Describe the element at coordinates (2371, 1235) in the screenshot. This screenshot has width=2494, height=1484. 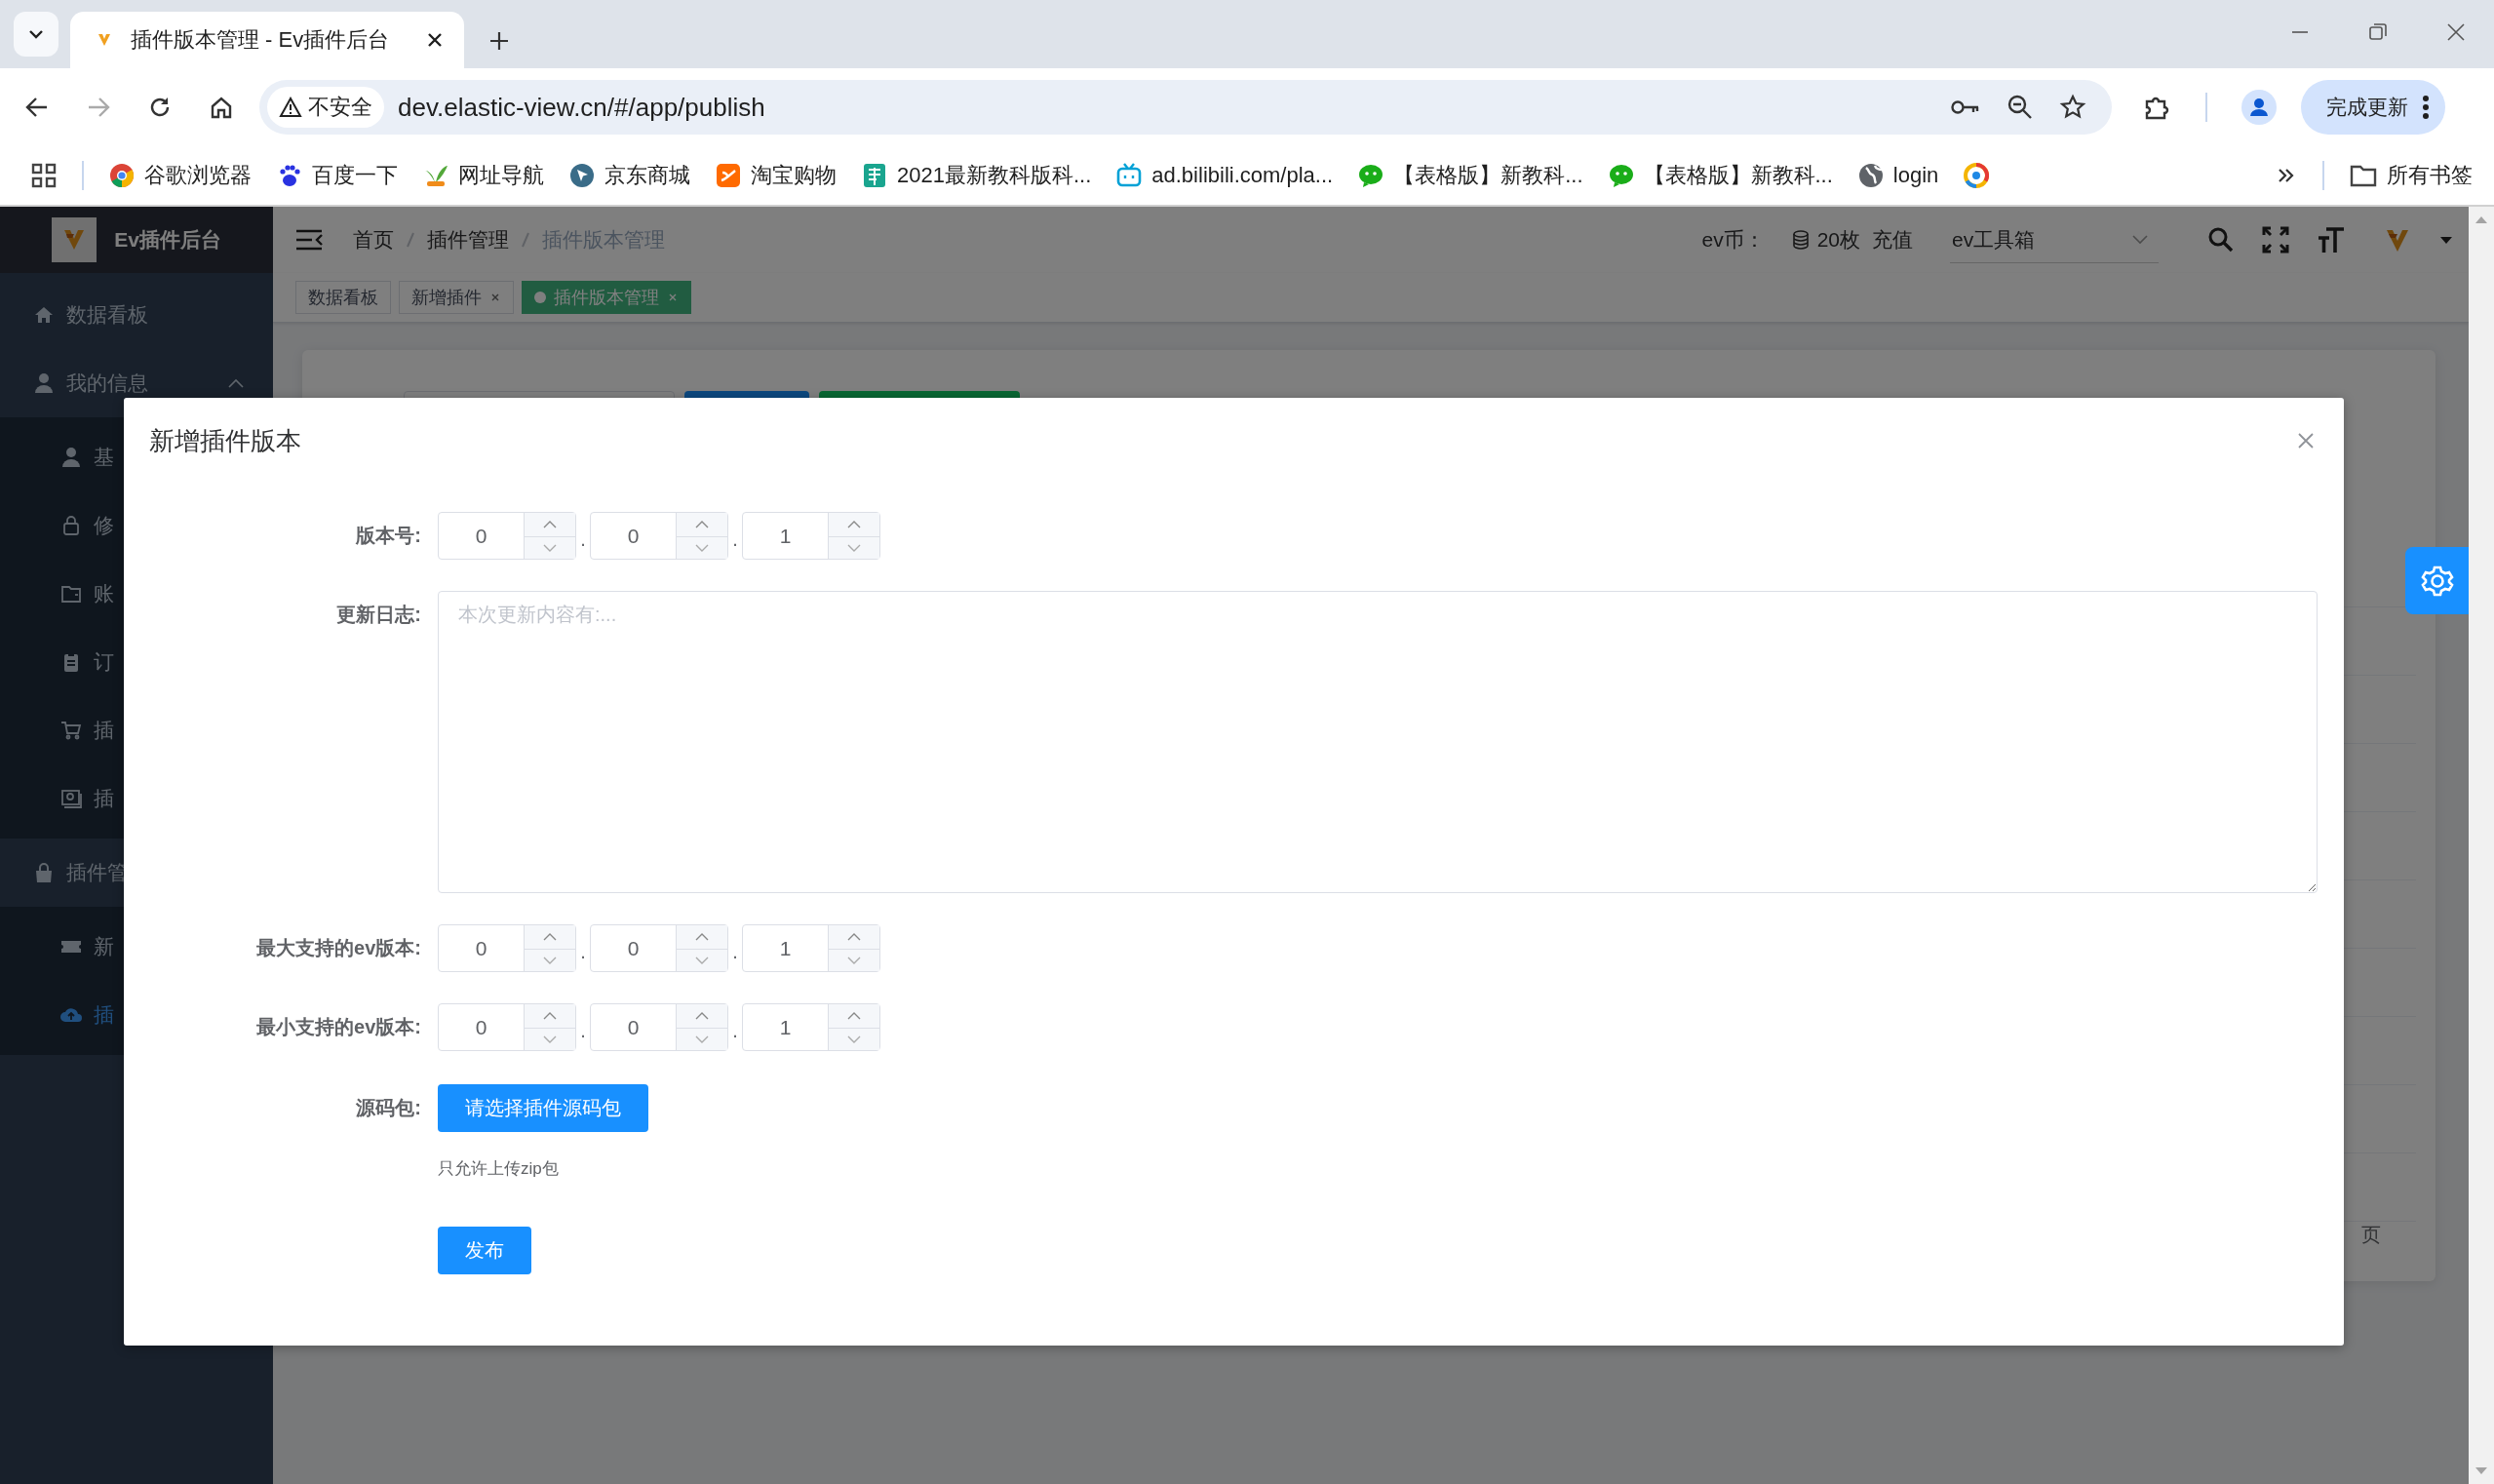
I see `pagination-text: 页` at that location.